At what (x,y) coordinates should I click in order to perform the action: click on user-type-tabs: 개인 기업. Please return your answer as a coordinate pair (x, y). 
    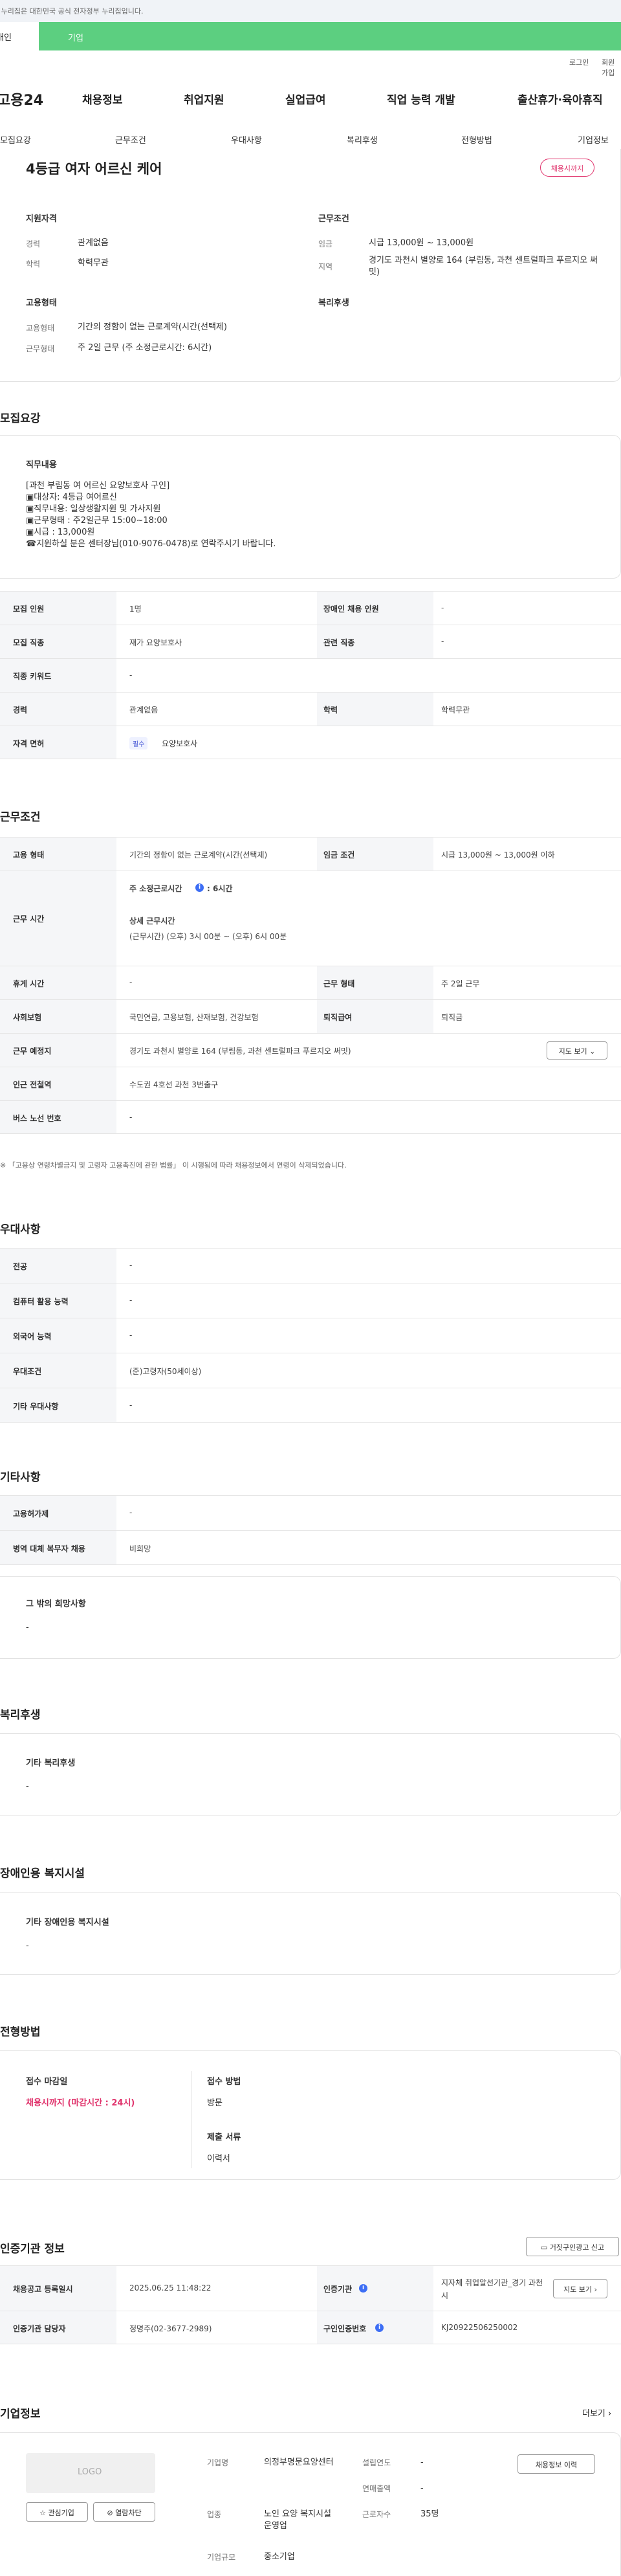
    Looking at the image, I should click on (310, 36).